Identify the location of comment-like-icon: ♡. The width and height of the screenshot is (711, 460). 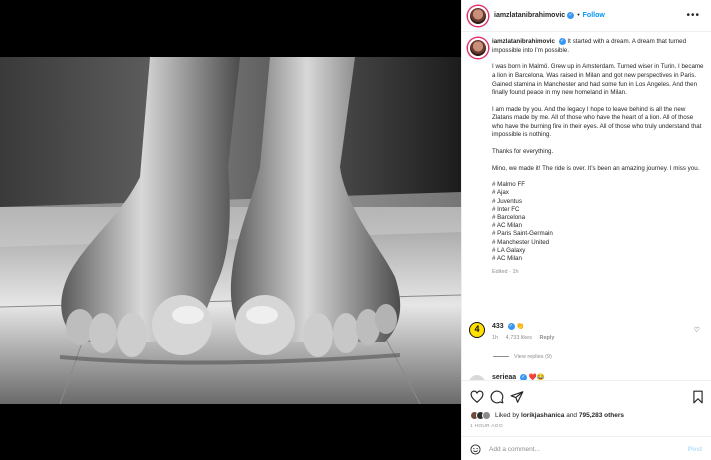
(697, 330).